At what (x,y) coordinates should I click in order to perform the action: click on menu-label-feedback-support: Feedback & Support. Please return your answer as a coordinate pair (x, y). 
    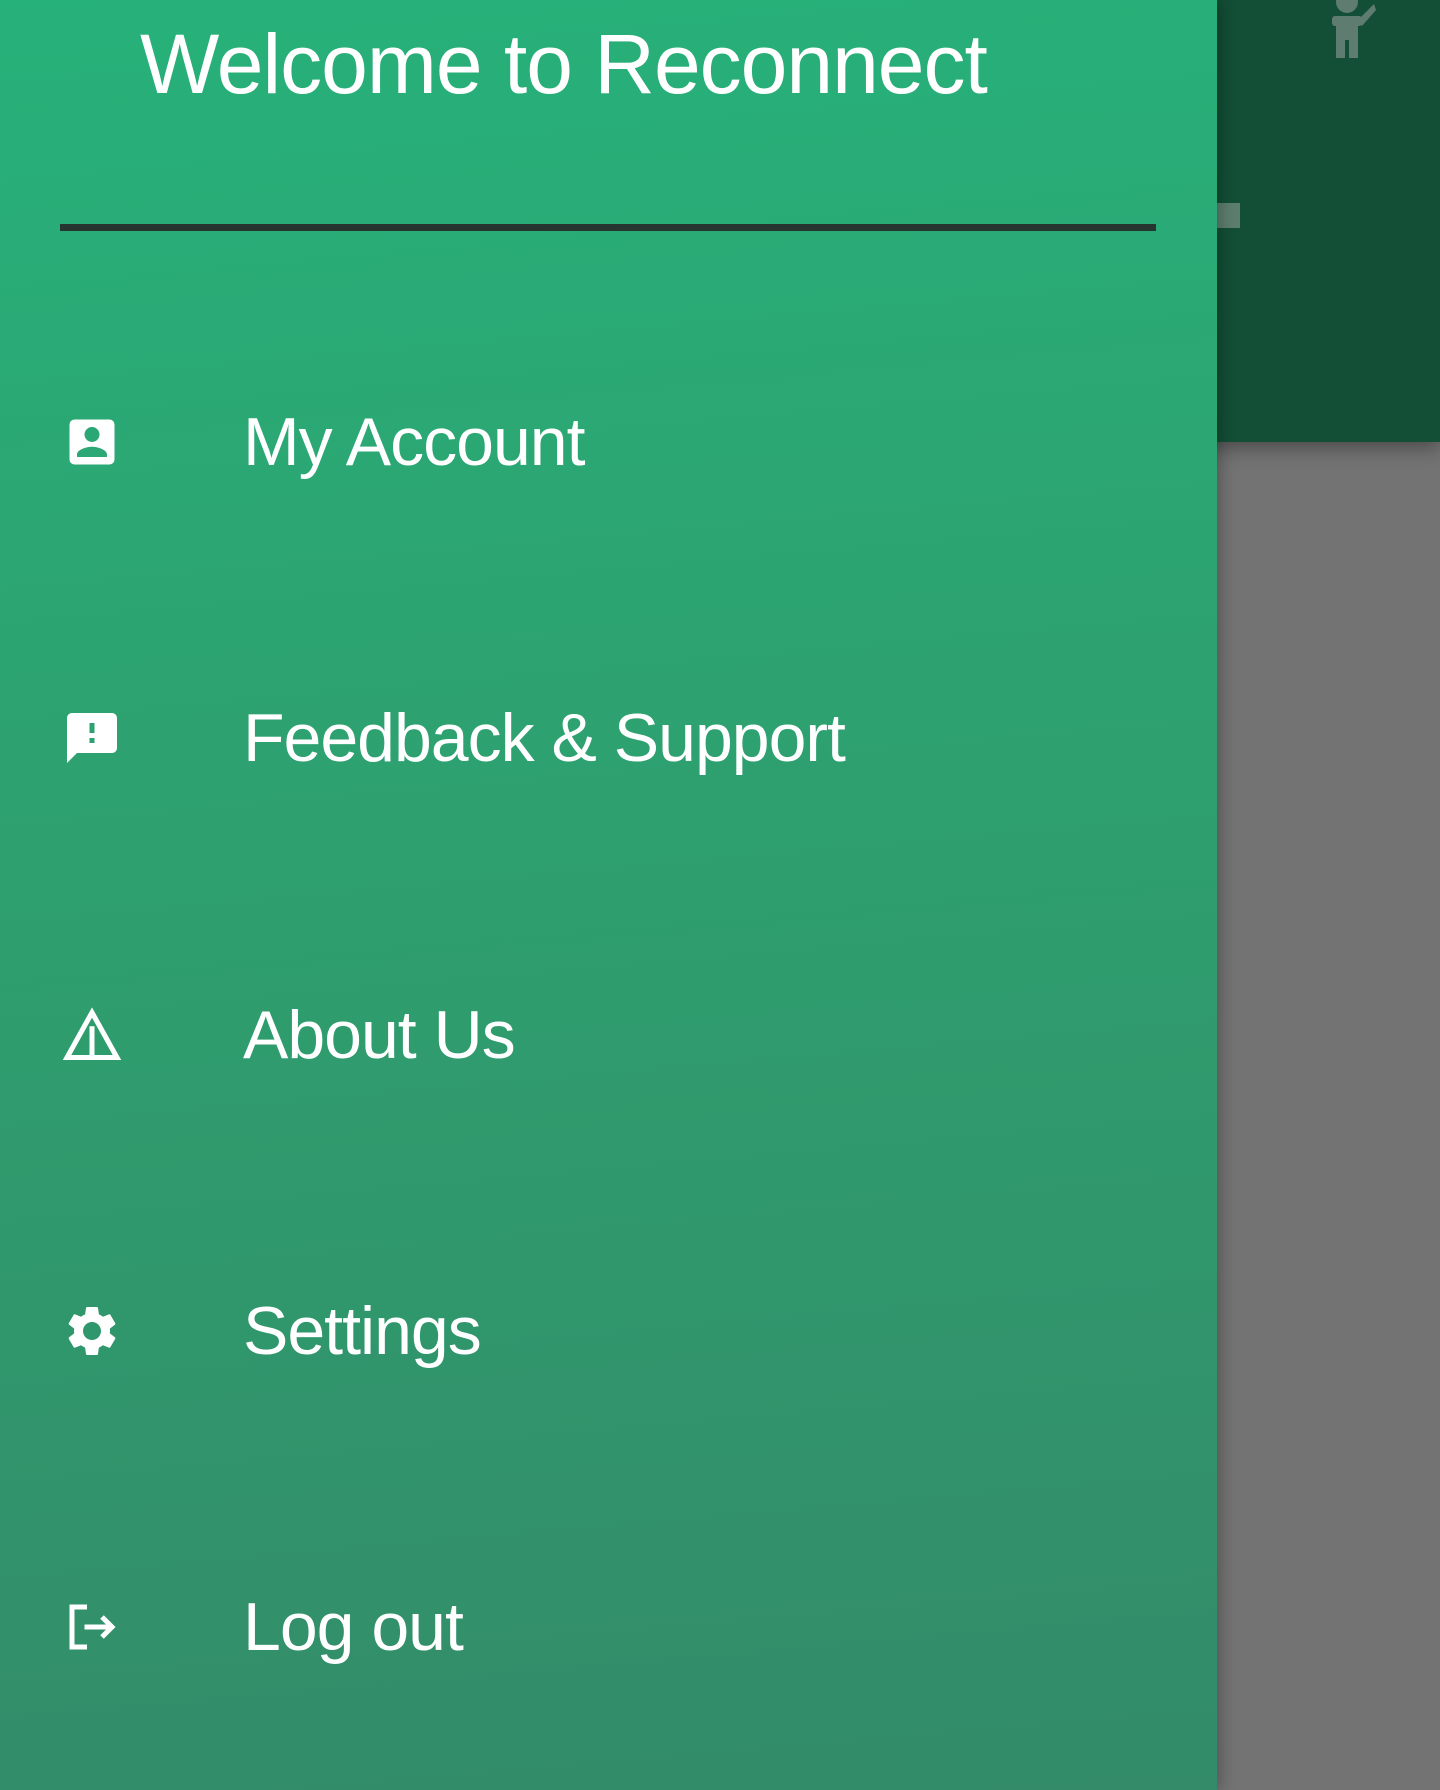
    Looking at the image, I should click on (544, 738).